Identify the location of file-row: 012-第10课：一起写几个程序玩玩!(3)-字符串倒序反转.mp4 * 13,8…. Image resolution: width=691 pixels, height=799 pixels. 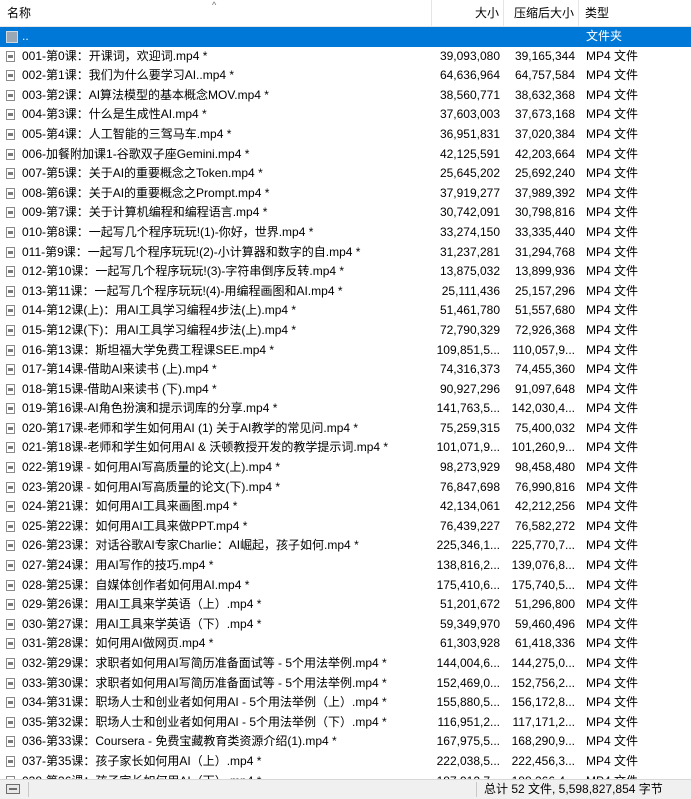
(345, 272).